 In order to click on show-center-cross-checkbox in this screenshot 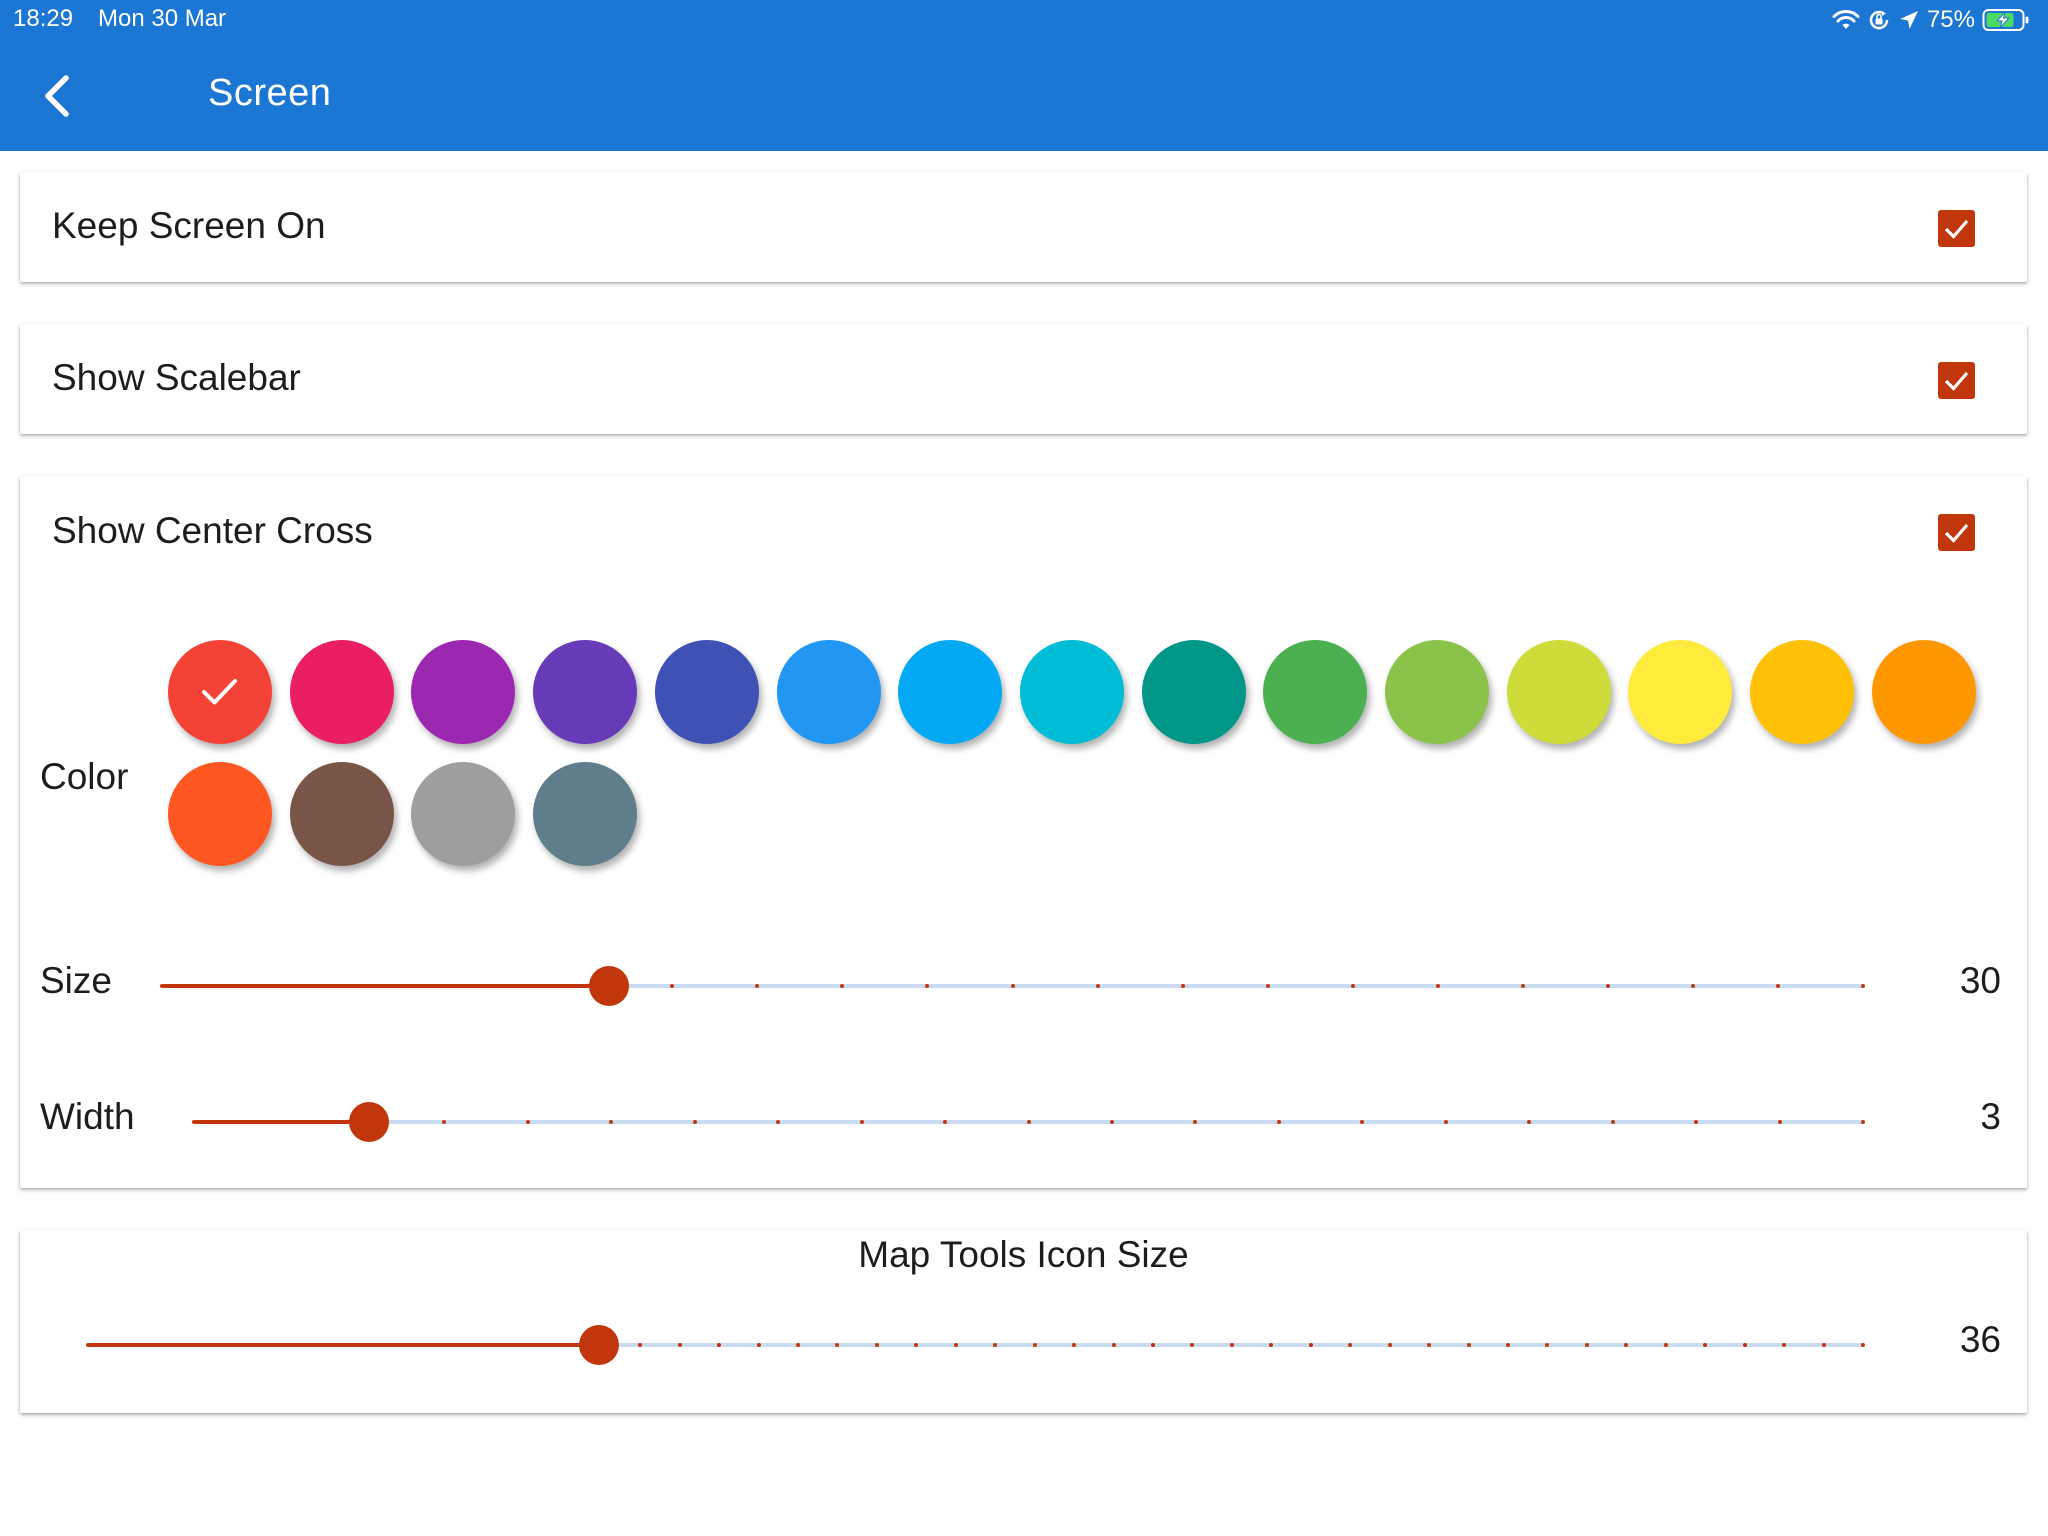, I will do `click(1956, 532)`.